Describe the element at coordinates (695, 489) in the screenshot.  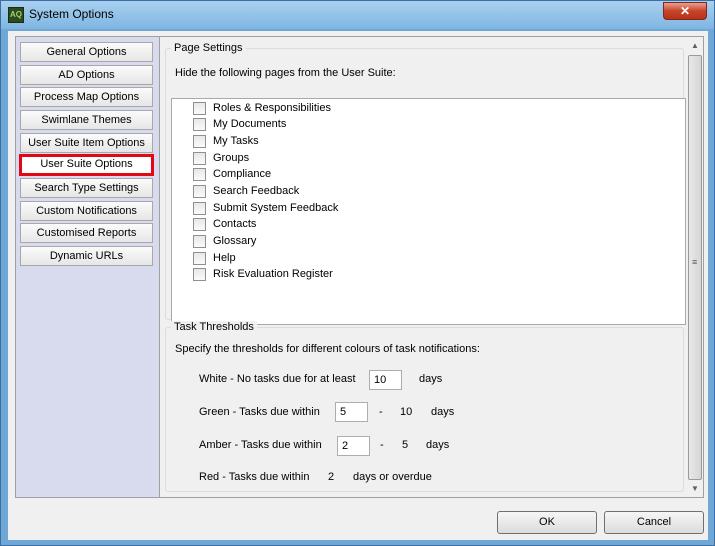
I see `scroll-down-icon: ▼` at that location.